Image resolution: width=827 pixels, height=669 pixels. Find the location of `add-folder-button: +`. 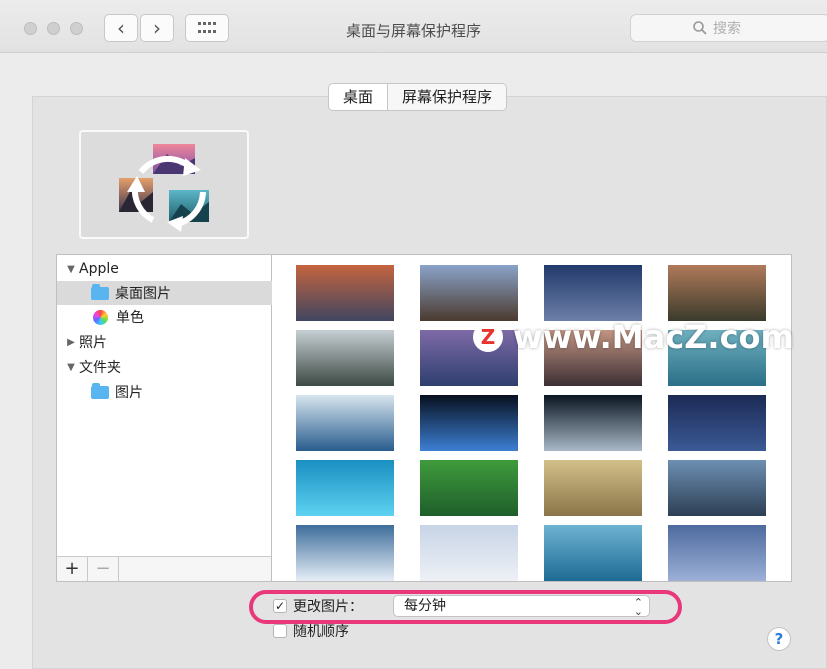

add-folder-button: + is located at coordinates (72, 569).